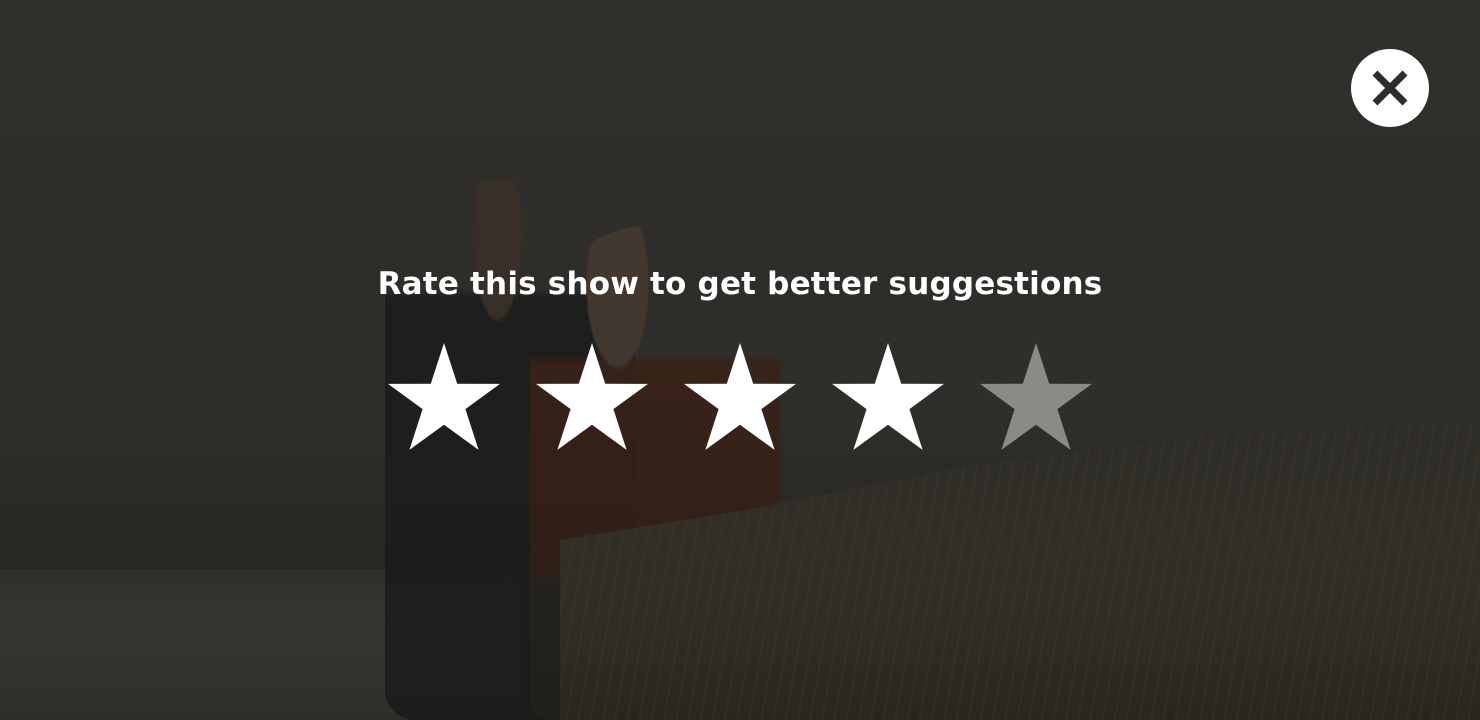 The width and height of the screenshot is (1480, 720). I want to click on close-button, so click(1390, 88).